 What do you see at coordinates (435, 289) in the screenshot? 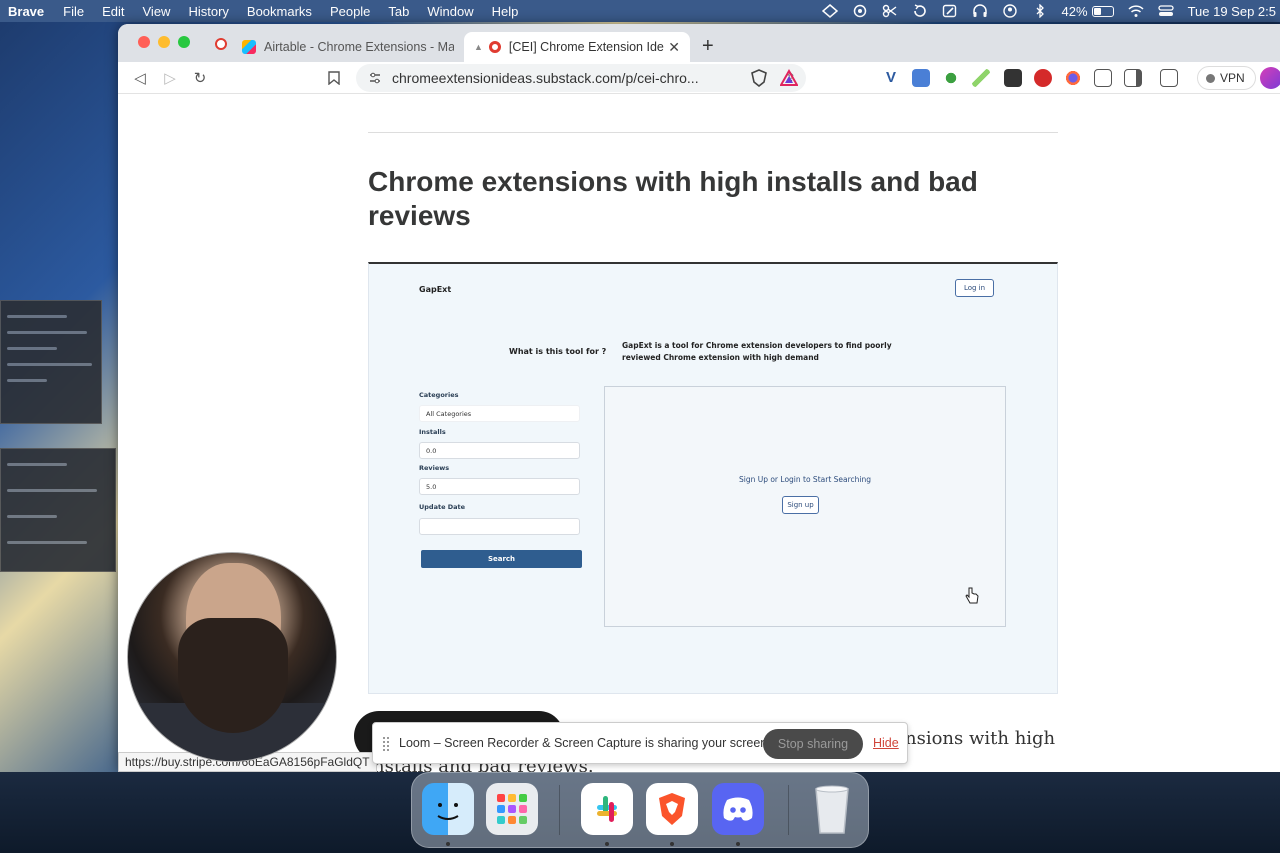
I see `gapext-brand: GapExt` at bounding box center [435, 289].